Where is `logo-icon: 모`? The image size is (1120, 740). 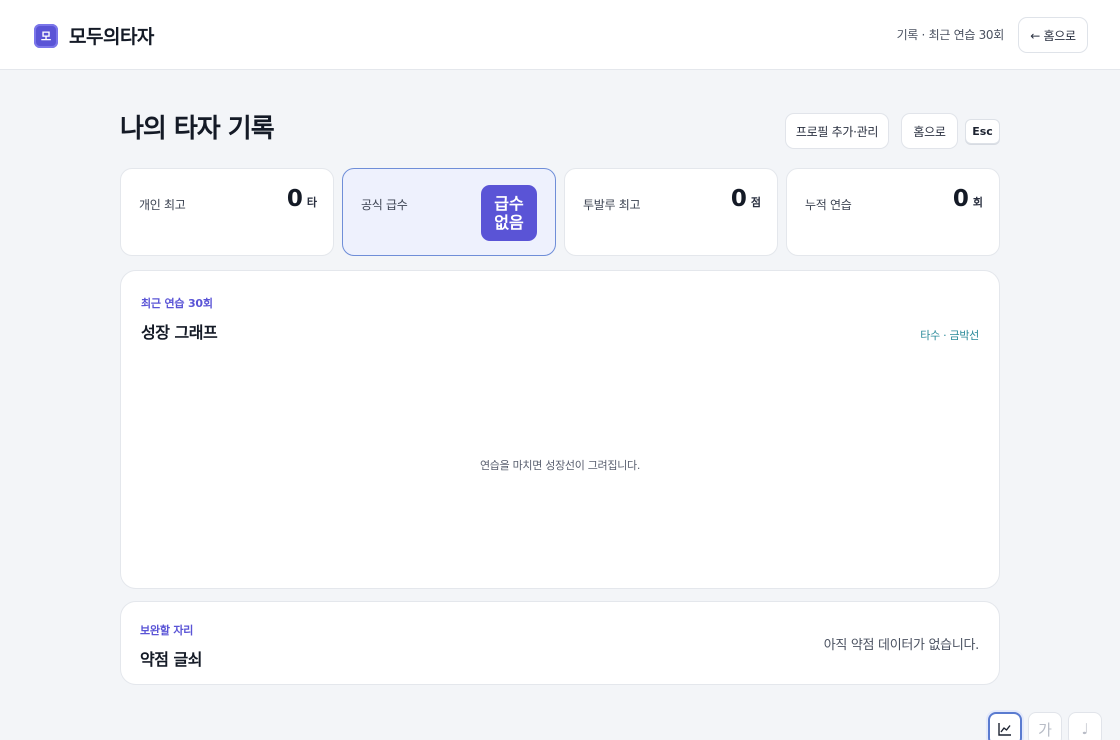 logo-icon: 모 is located at coordinates (46, 35).